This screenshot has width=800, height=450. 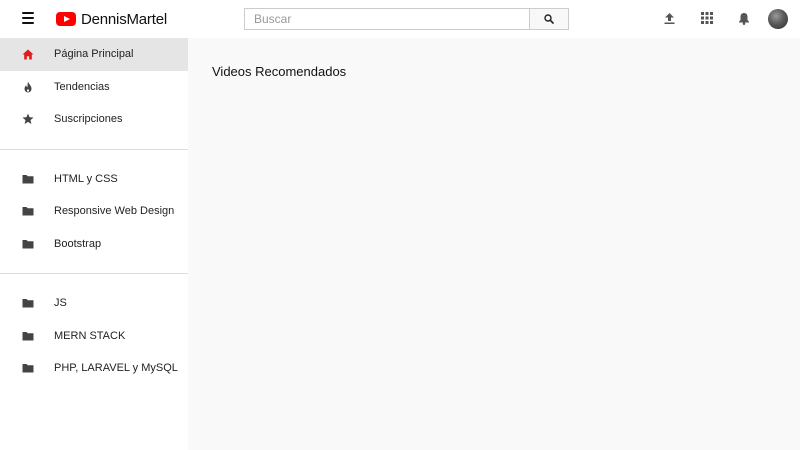 I want to click on sidebar-item-label: Página Principal, so click(x=94, y=54).